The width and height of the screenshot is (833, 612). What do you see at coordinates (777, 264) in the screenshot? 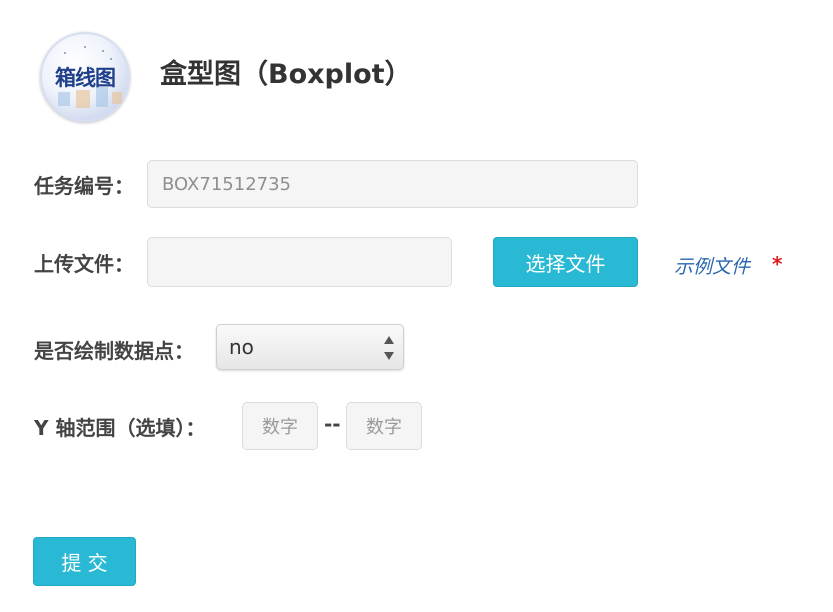
I see `required-mark: *` at bounding box center [777, 264].